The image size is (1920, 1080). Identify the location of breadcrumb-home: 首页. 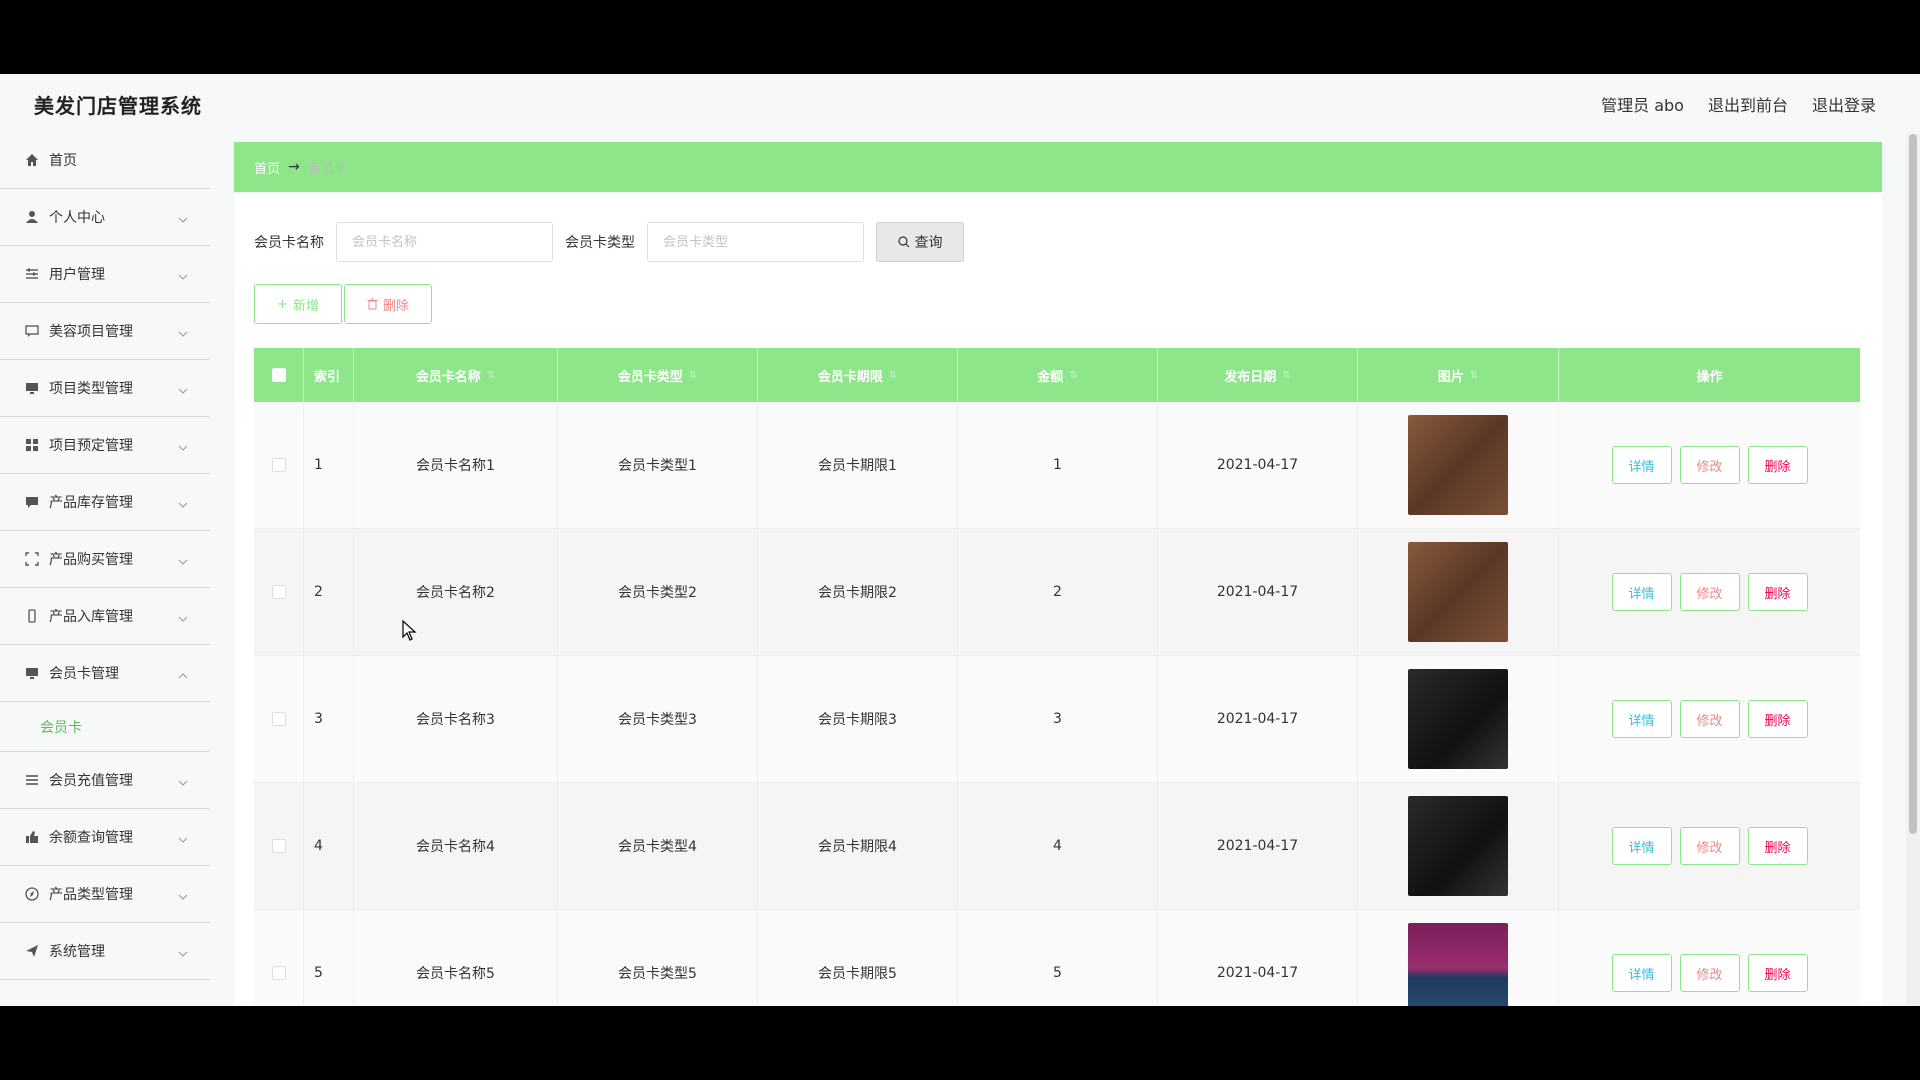
(267, 167).